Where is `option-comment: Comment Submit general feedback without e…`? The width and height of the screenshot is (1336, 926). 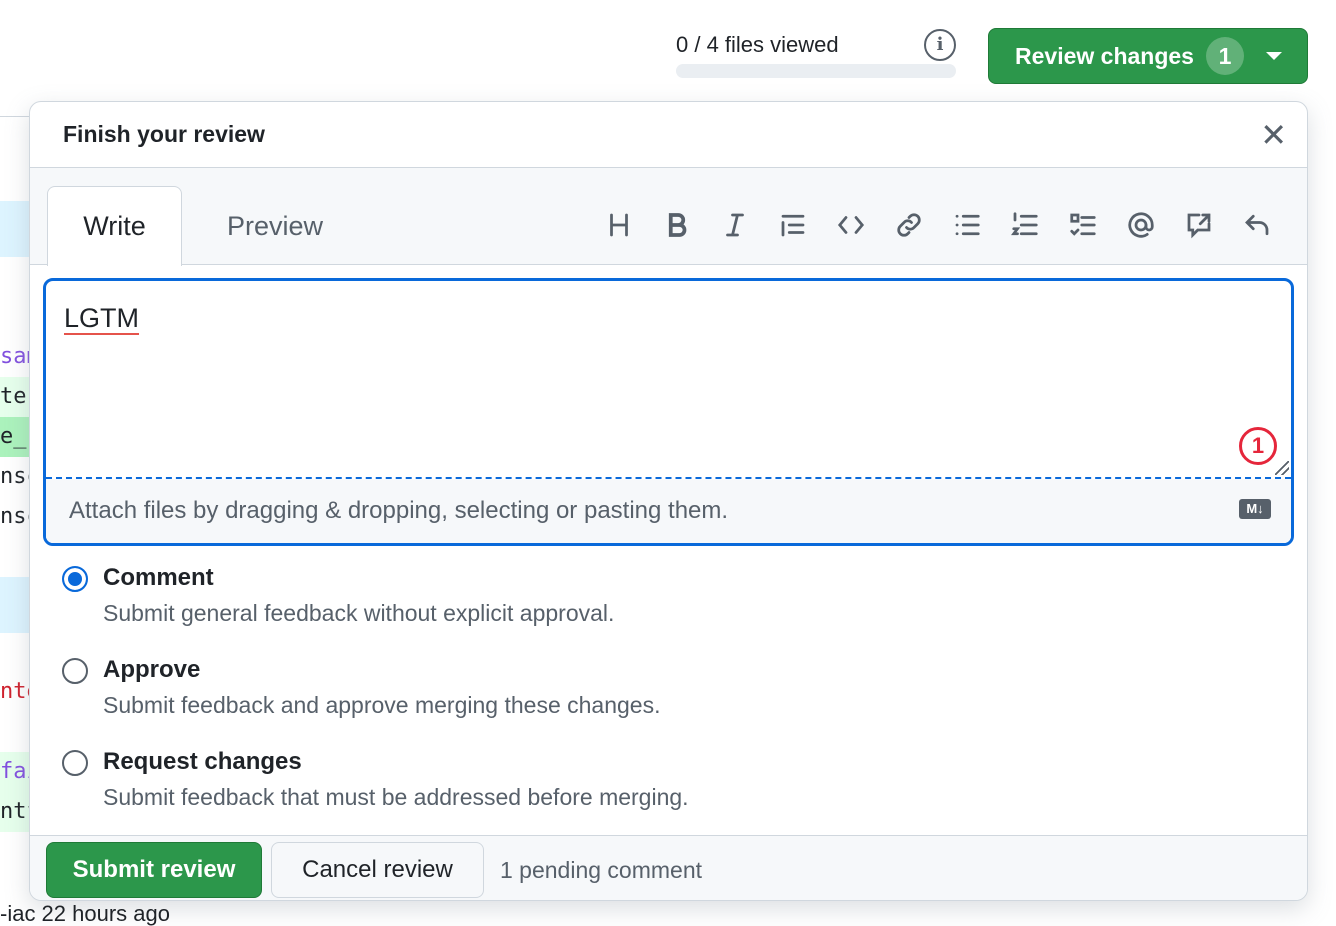
option-comment: Comment Submit general feedback without e… is located at coordinates (338, 595).